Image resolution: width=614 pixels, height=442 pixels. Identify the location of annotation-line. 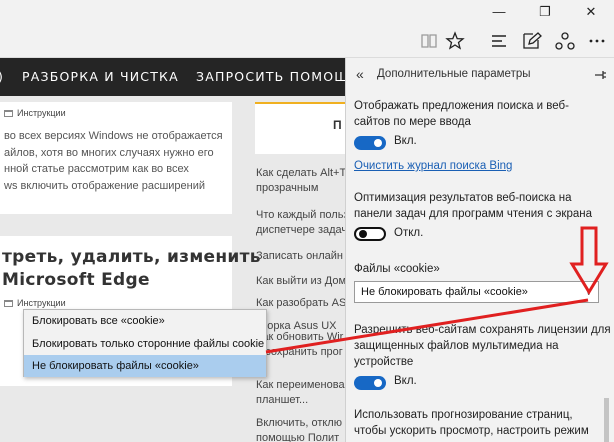
(427, 326).